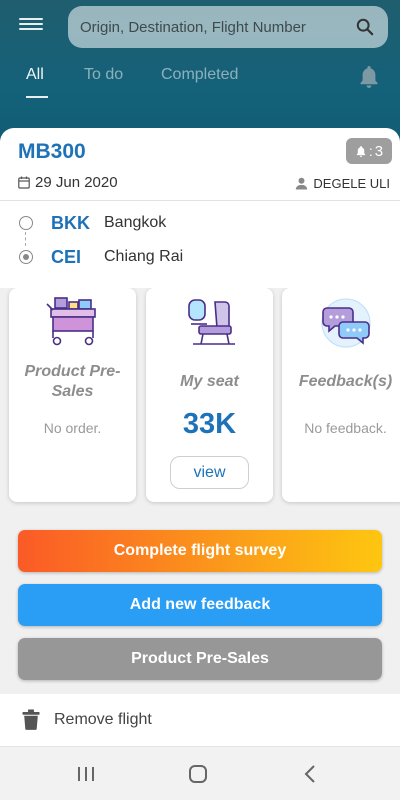 The width and height of the screenshot is (400, 800). What do you see at coordinates (341, 326) in the screenshot?
I see `chat-icon` at bounding box center [341, 326].